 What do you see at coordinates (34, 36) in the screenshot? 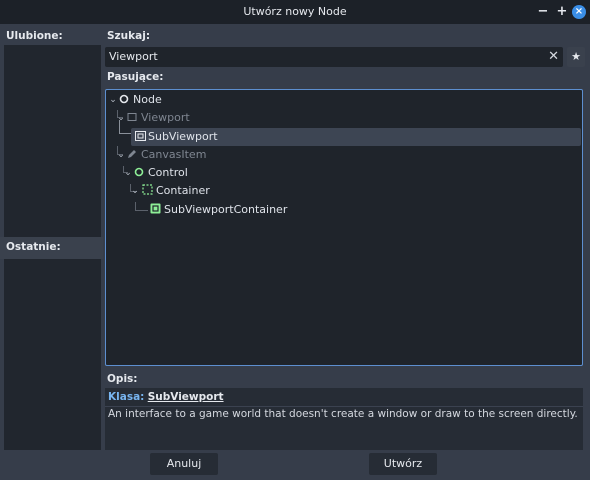
I see `favorites-label: Ulubione:` at bounding box center [34, 36].